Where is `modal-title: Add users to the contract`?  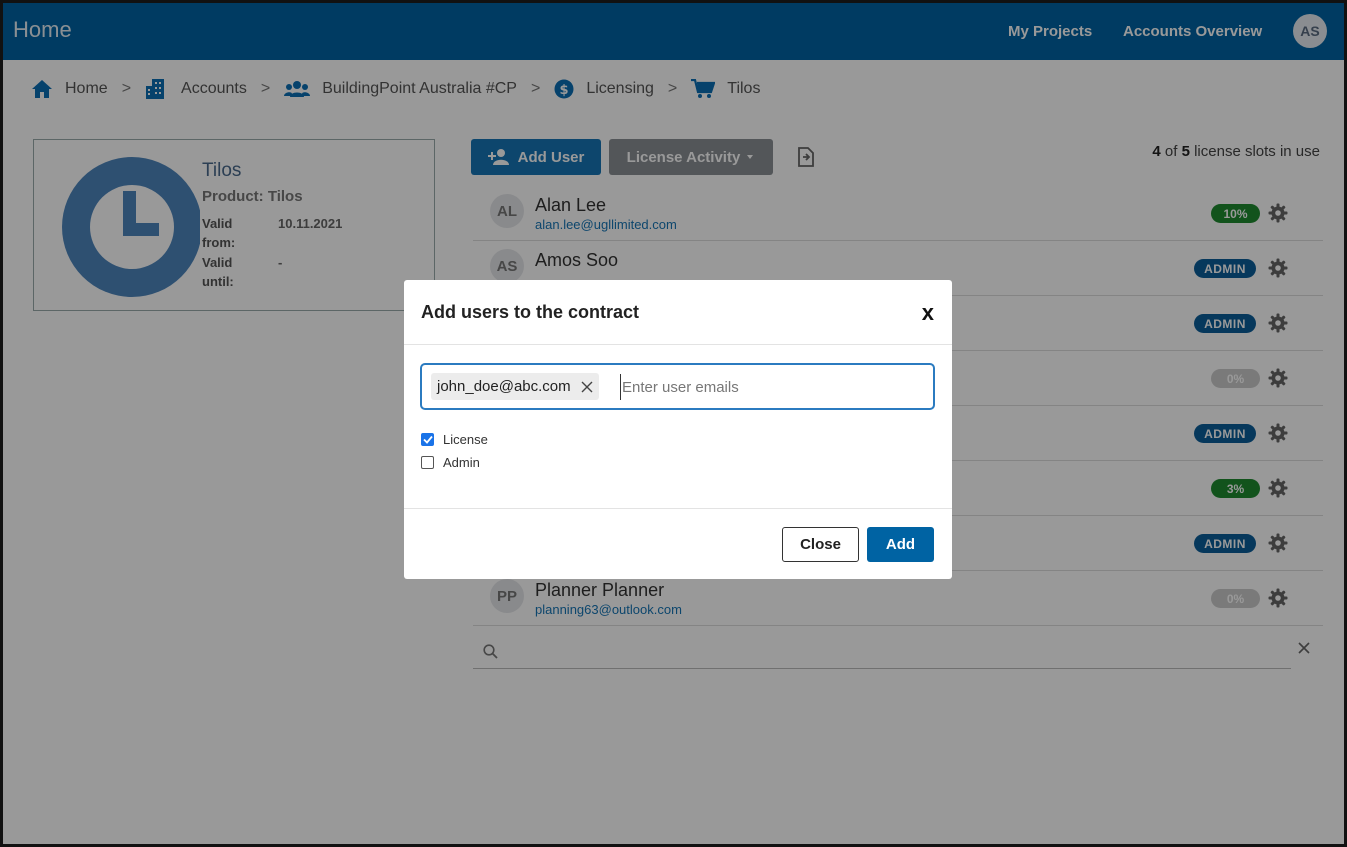
modal-title: Add users to the contract is located at coordinates (530, 312).